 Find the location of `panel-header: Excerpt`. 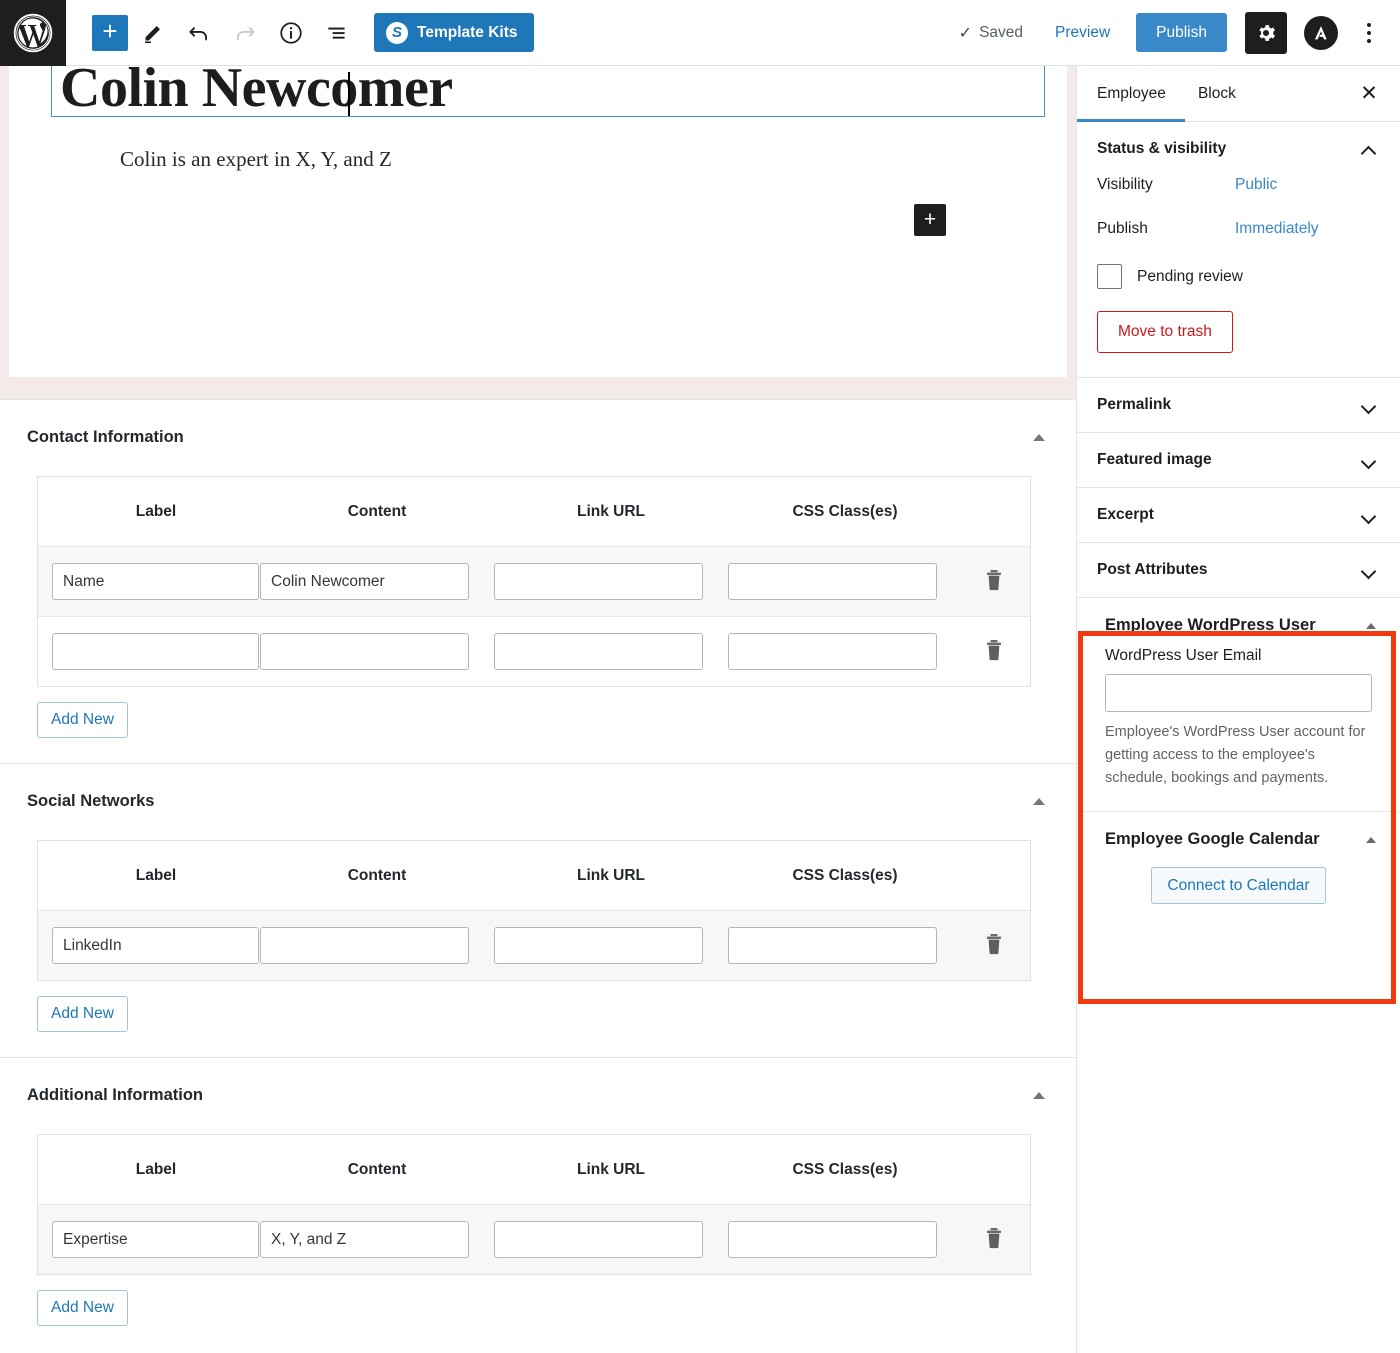

panel-header: Excerpt is located at coordinates (1238, 515).